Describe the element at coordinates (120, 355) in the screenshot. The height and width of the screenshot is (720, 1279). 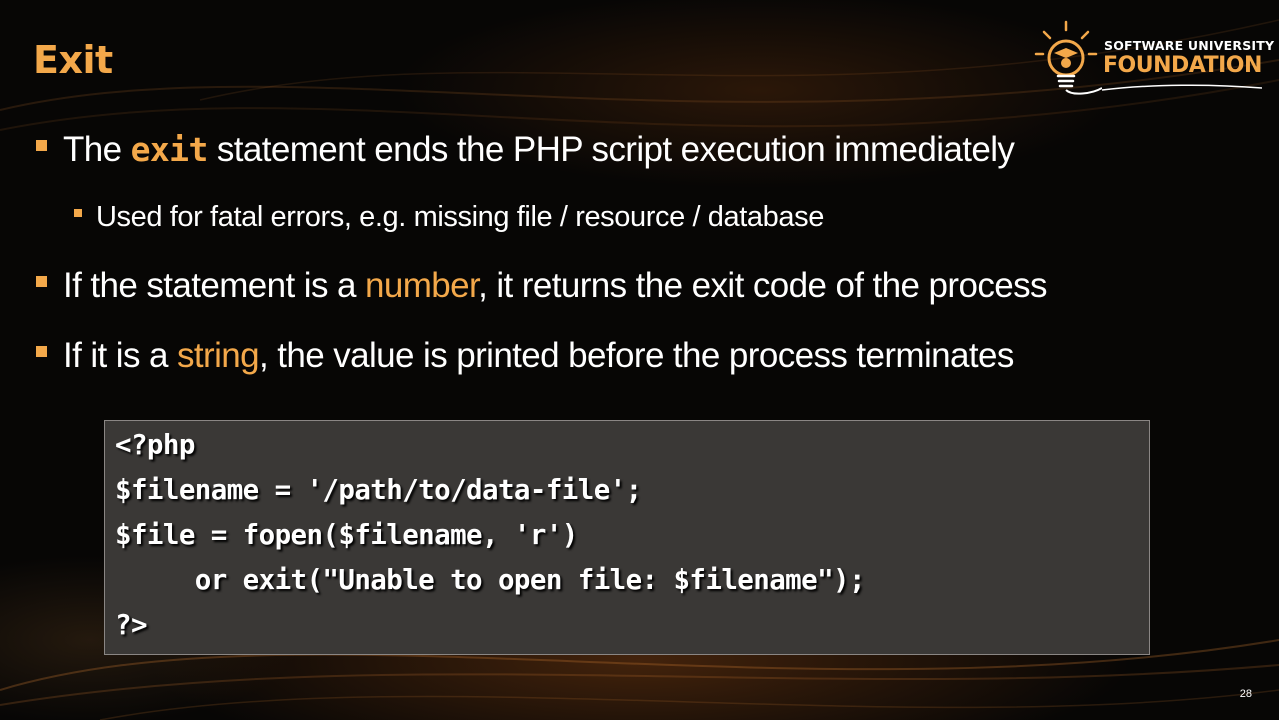
I see `bullet-text: If it is a` at that location.